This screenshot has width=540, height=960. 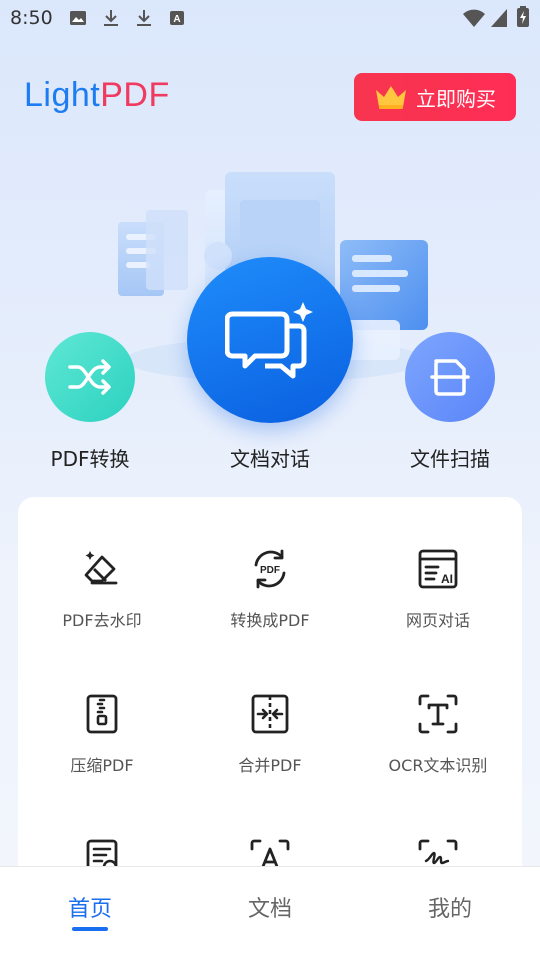 I want to click on nav-documents: 文档, so click(x=270, y=907).